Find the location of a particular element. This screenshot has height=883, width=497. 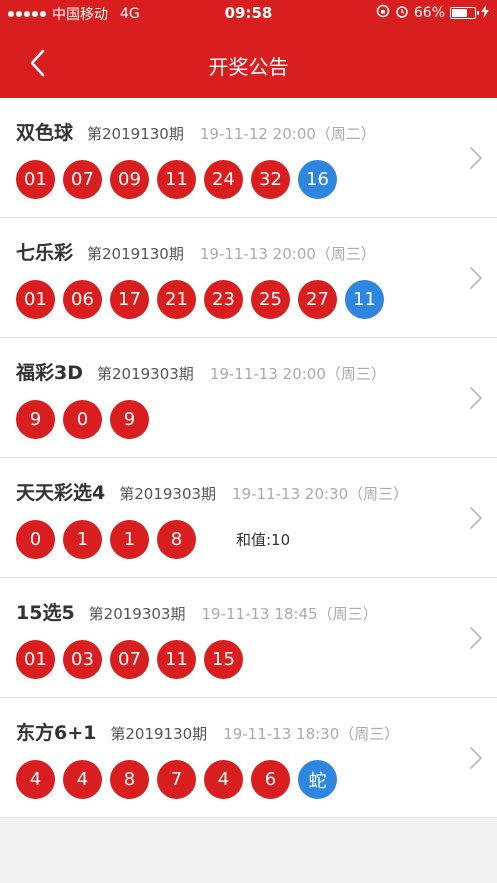

winning-numbers: 448746蛇 is located at coordinates (180, 779).